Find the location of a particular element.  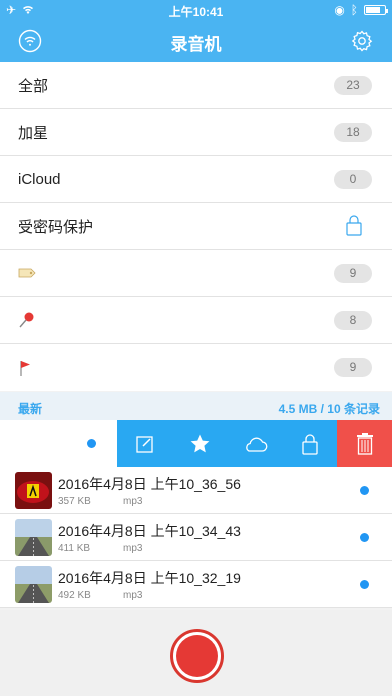

cloud-icon is located at coordinates (256, 444).